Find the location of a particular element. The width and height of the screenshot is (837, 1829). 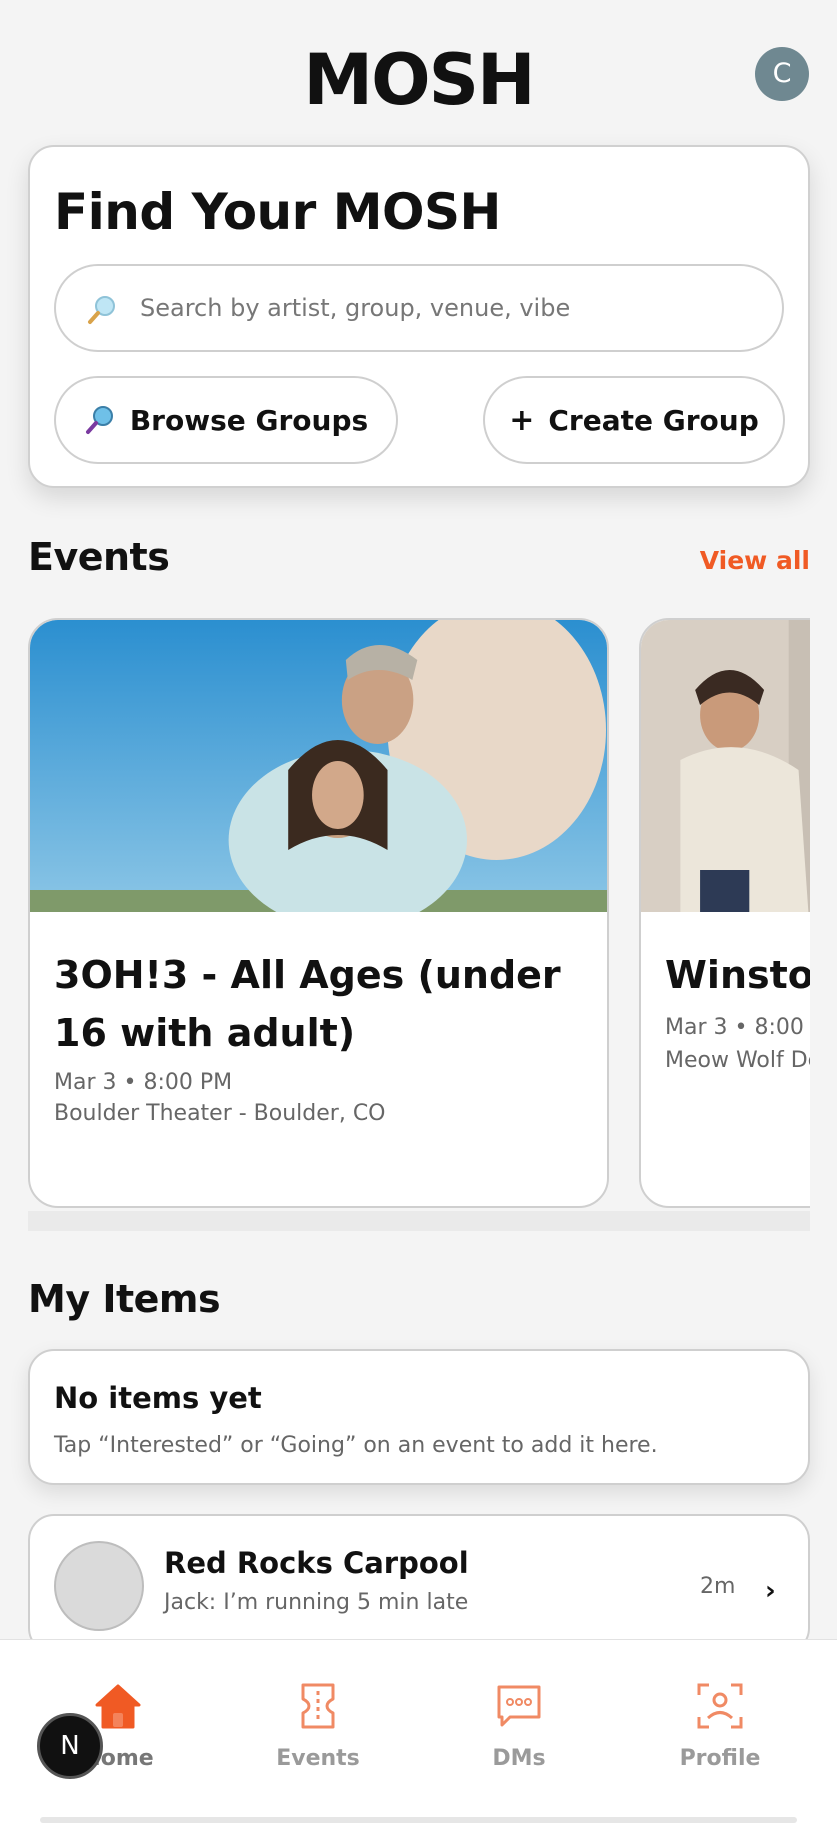

nav-profile: Profile is located at coordinates (720, 1724).